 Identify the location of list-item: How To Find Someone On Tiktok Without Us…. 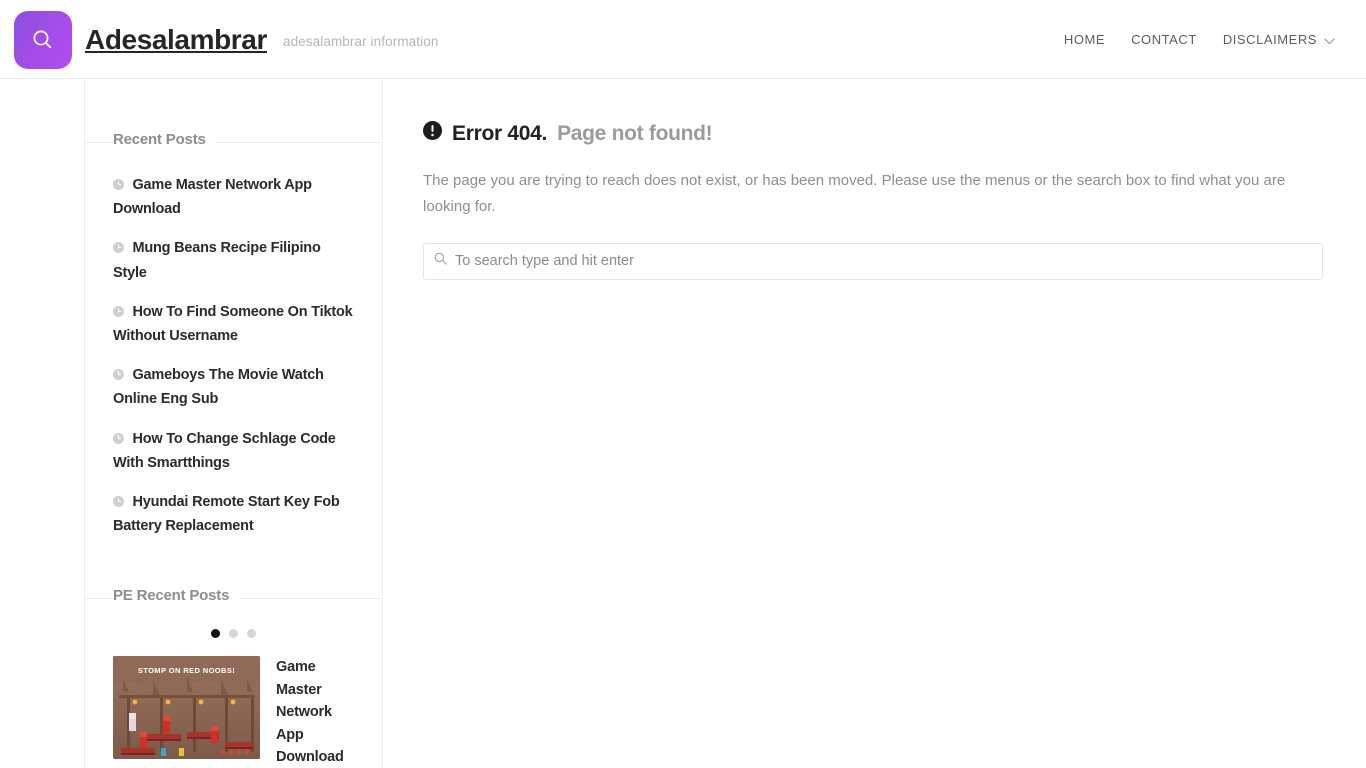
(233, 323).